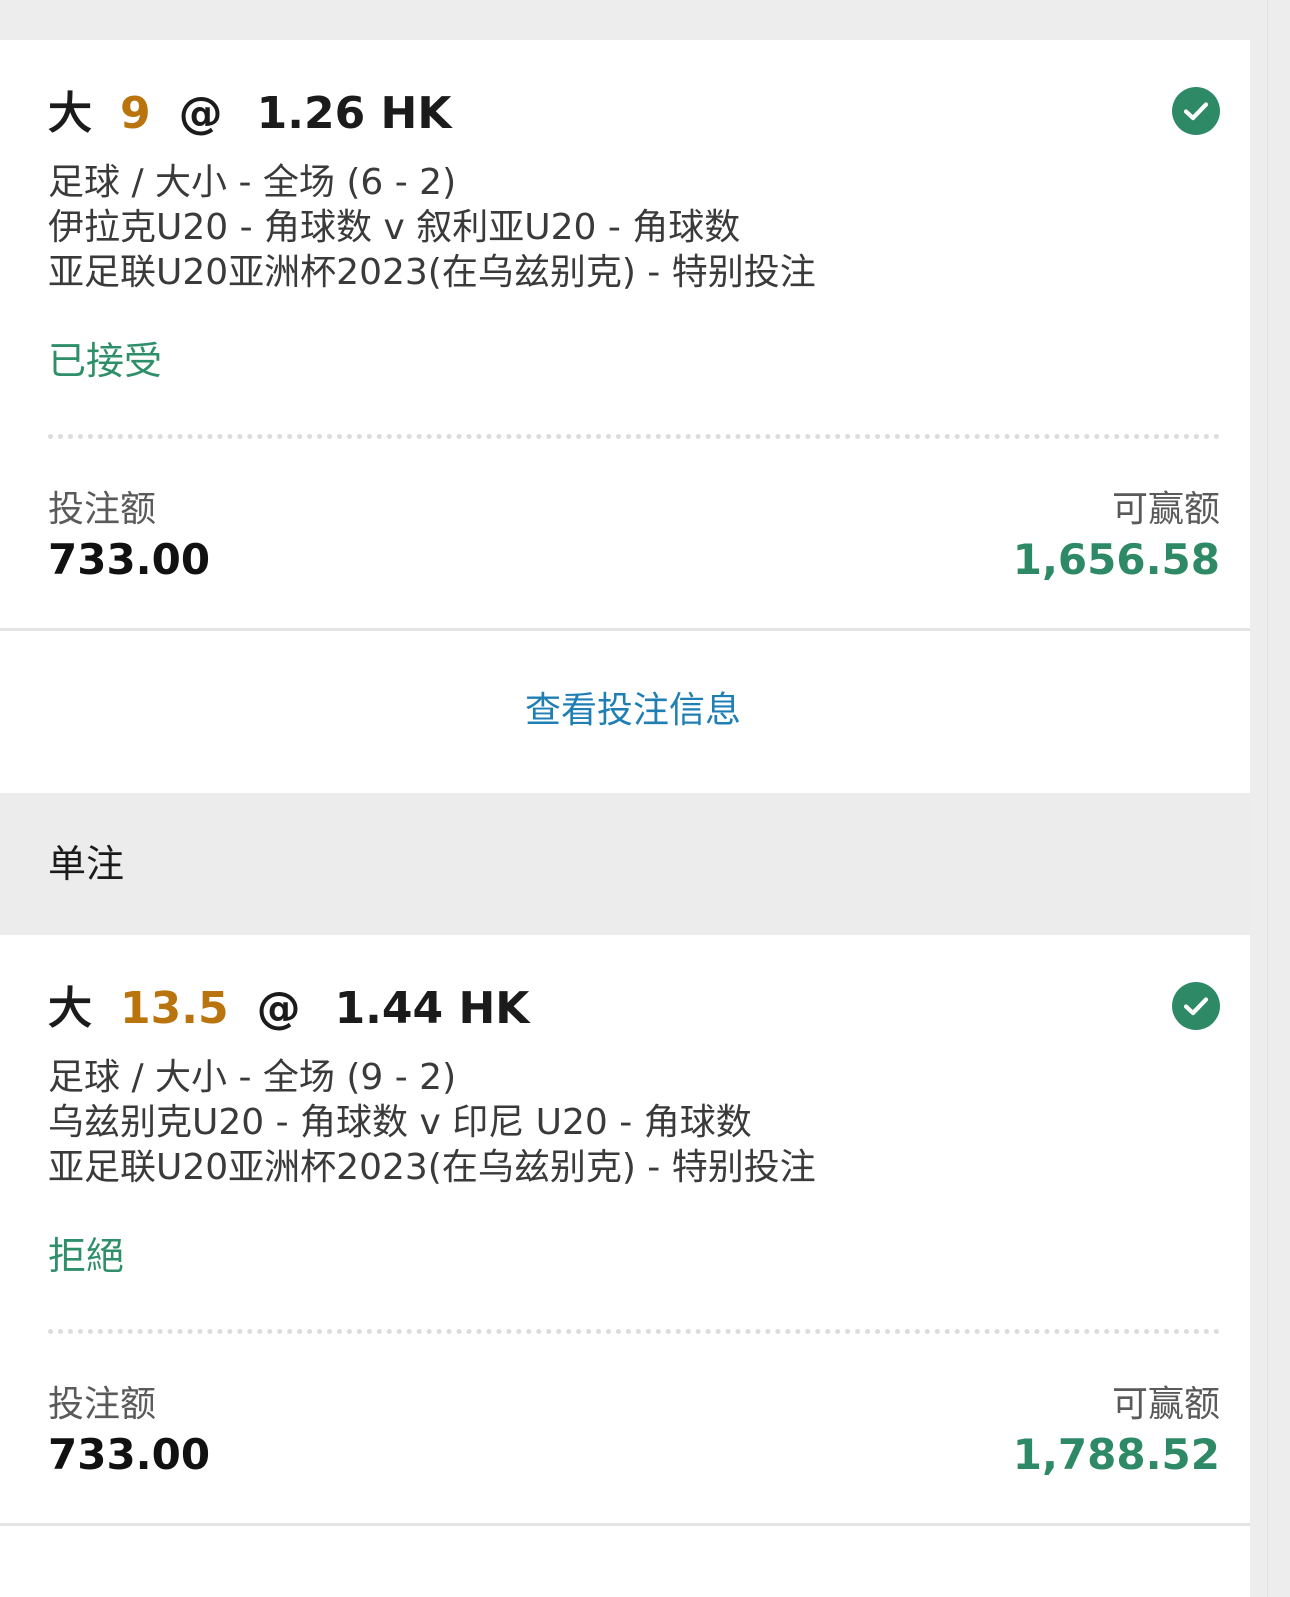 The image size is (1290, 1597). Describe the element at coordinates (394, 227) in the screenshot. I see `bet-match: 伊拉克U20 - 角球数 v 叙利亚U20 - 角球数` at that location.